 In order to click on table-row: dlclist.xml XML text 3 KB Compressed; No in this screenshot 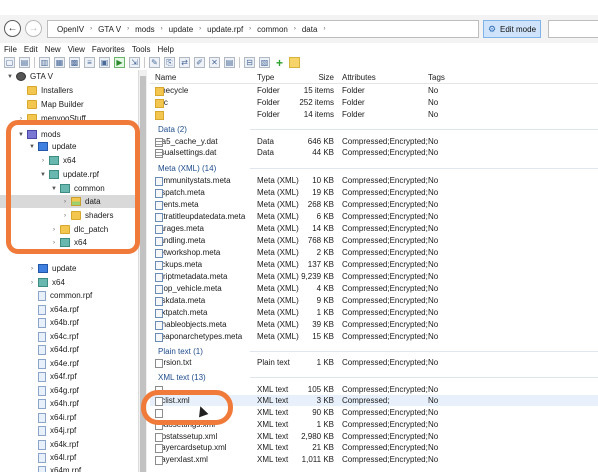, I will do `click(374, 400)`.